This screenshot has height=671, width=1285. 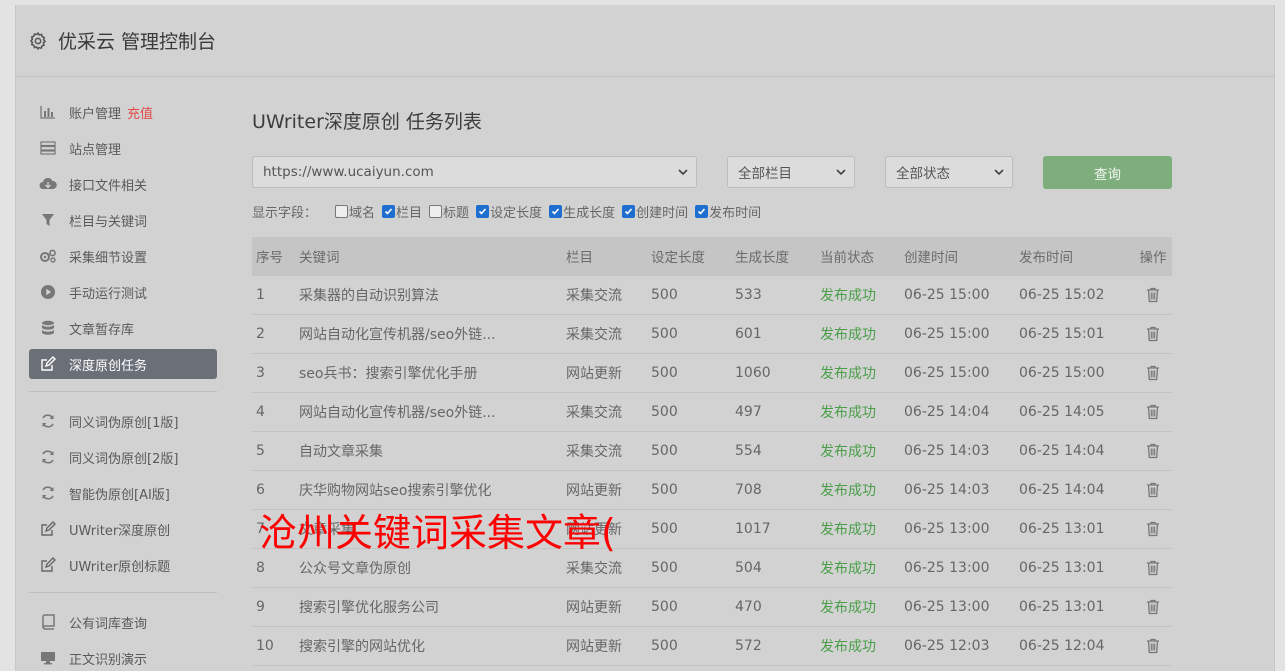 What do you see at coordinates (108, 294) in the screenshot?
I see `sidebar-item-label: 手动运行测试` at bounding box center [108, 294].